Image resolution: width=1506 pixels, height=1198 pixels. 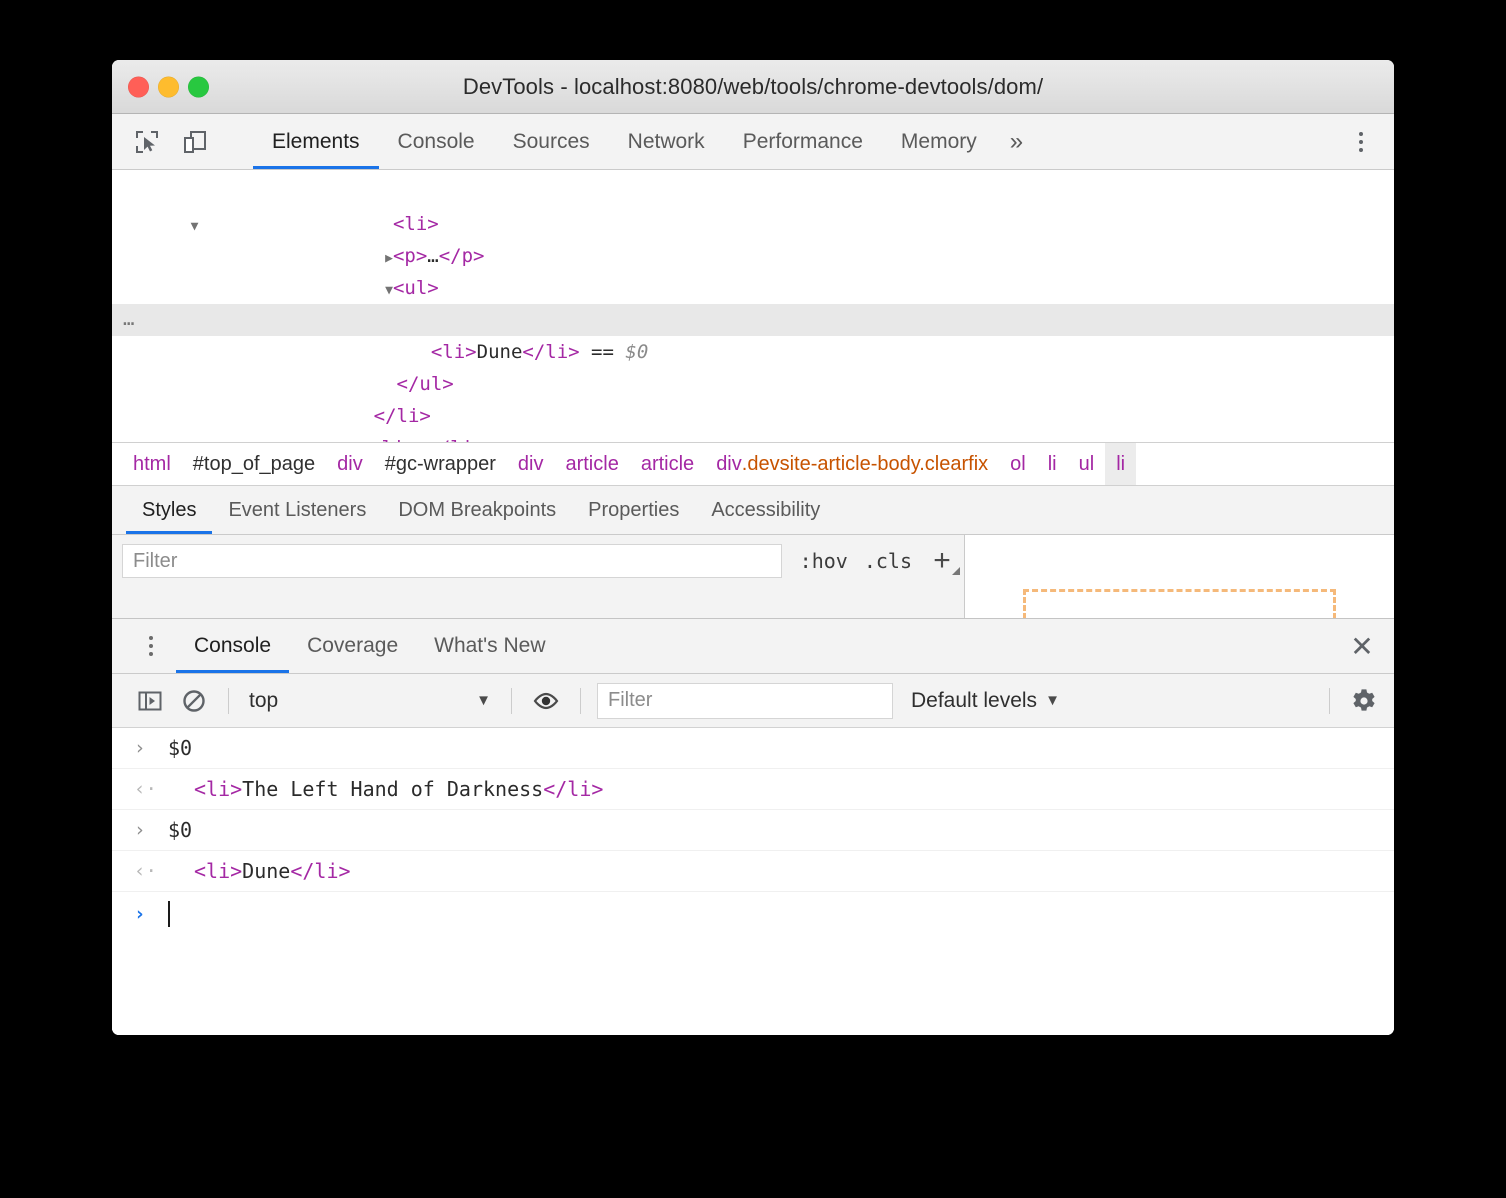 I want to click on result-open-tag-2: <li>, so click(x=218, y=871).